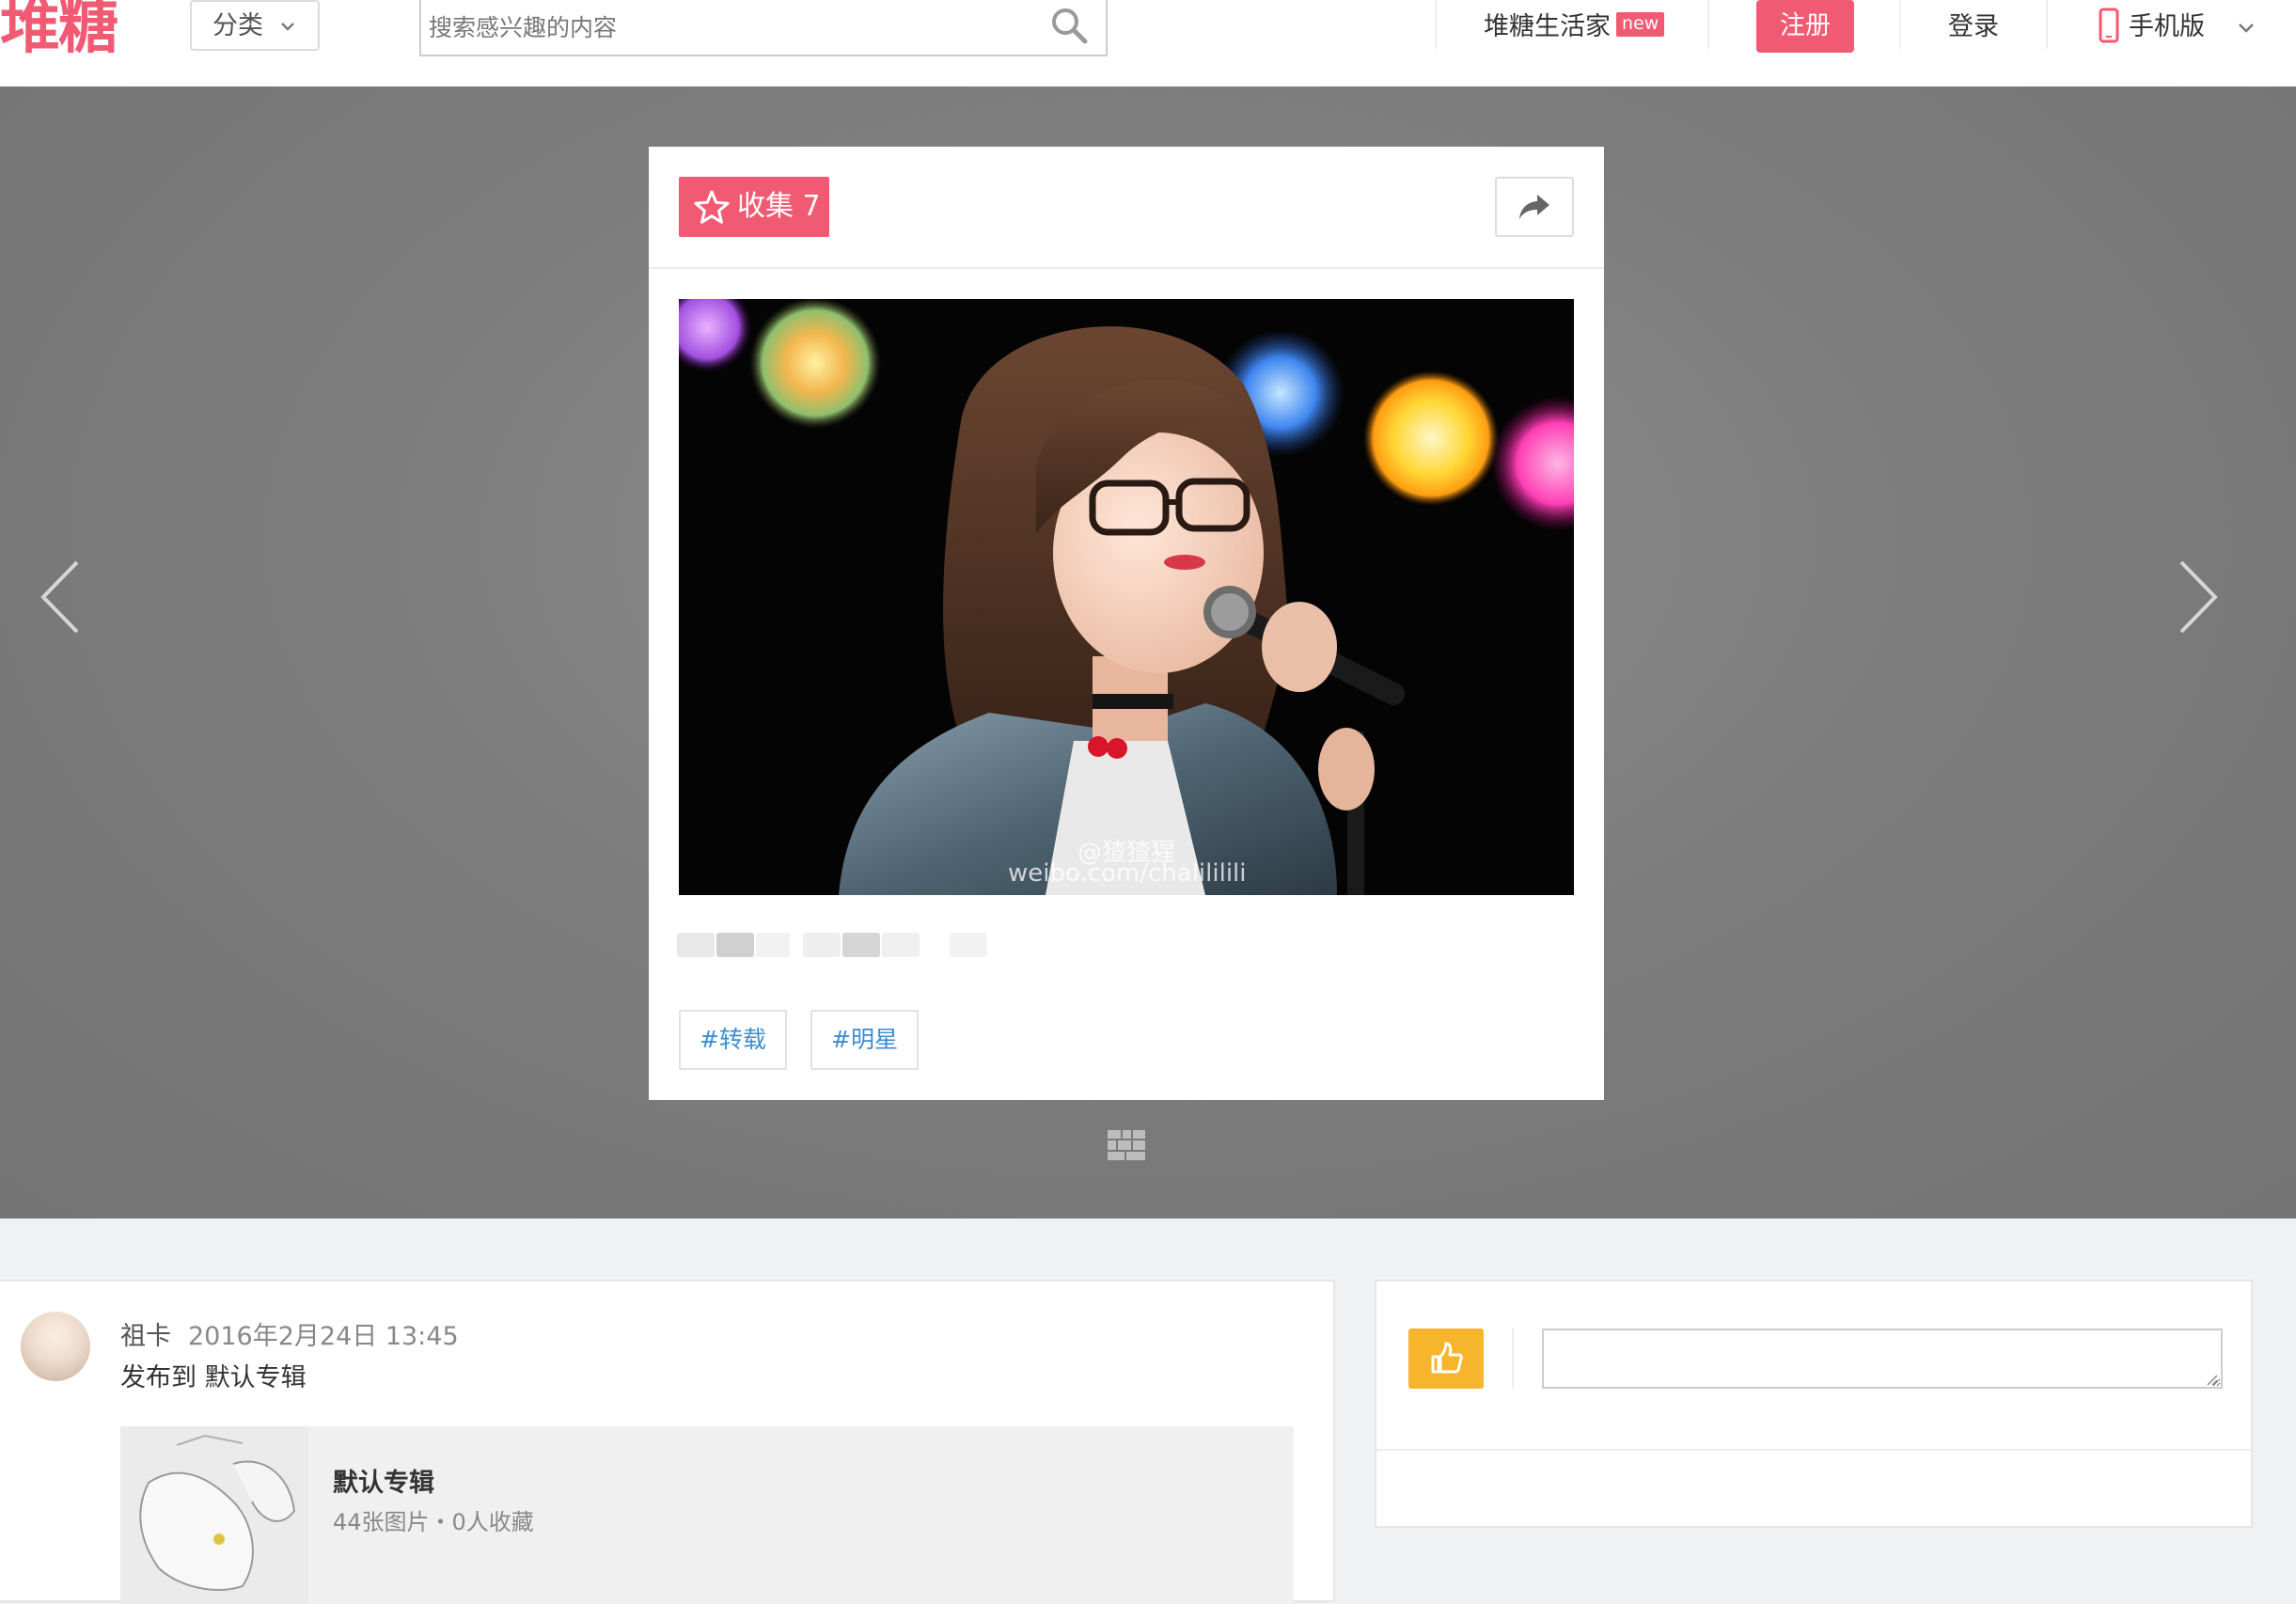 The height and width of the screenshot is (1604, 2296). Describe the element at coordinates (779, 206) in the screenshot. I see `collect-label: 收集 7` at that location.